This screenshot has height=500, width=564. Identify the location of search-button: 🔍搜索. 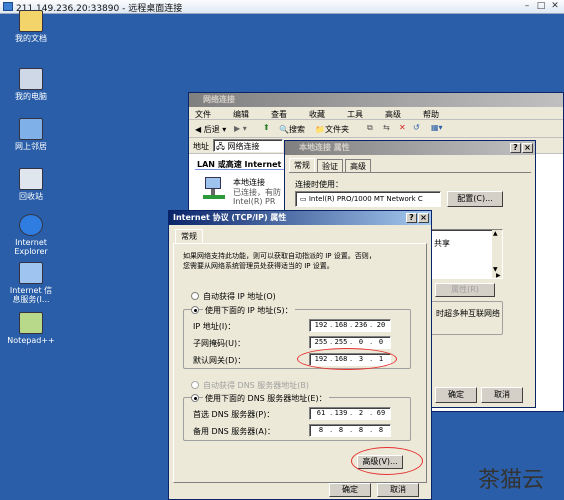
(292, 129).